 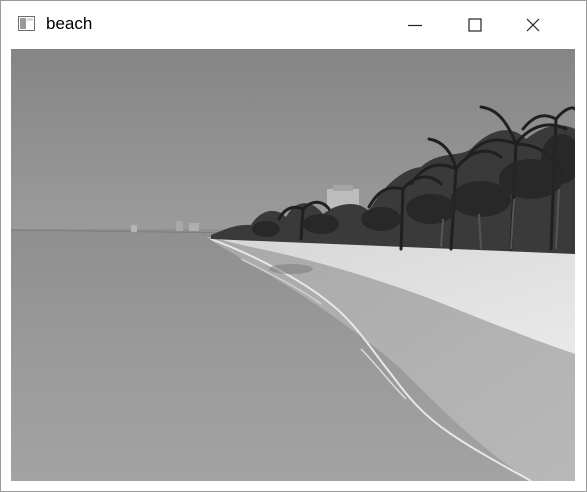 I want to click on maximize-button, so click(x=475, y=24).